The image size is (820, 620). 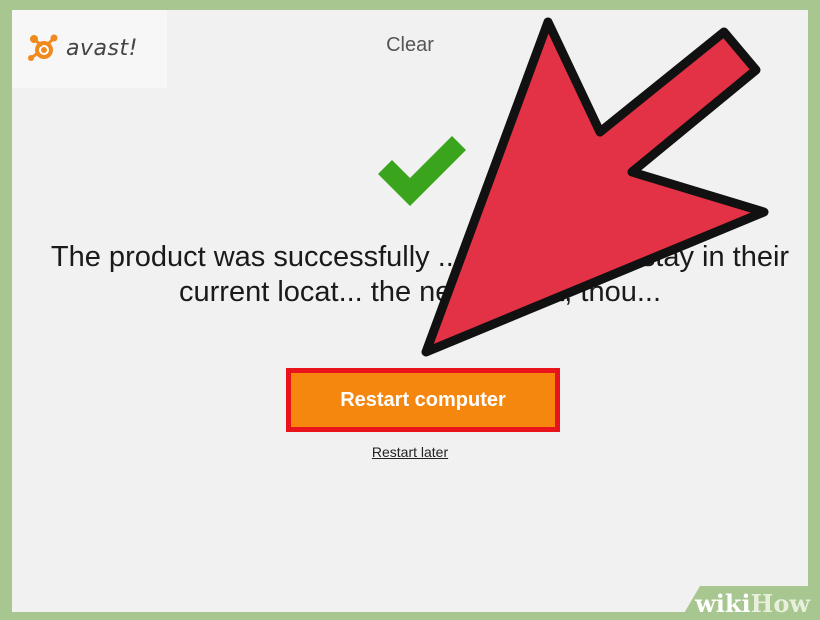 What do you see at coordinates (780, 603) in the screenshot?
I see `watermark-how-text: How` at bounding box center [780, 603].